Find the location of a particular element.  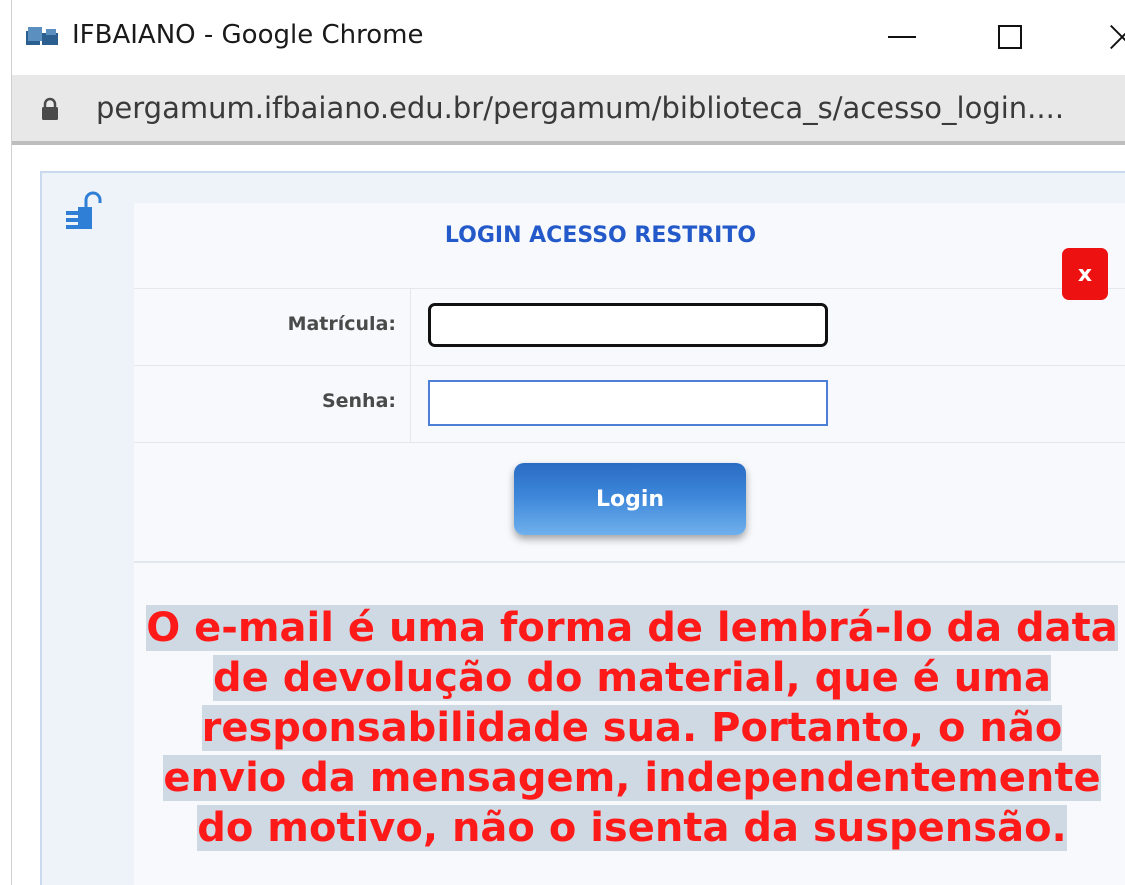

close-window-button is located at coordinates (1106, 37).